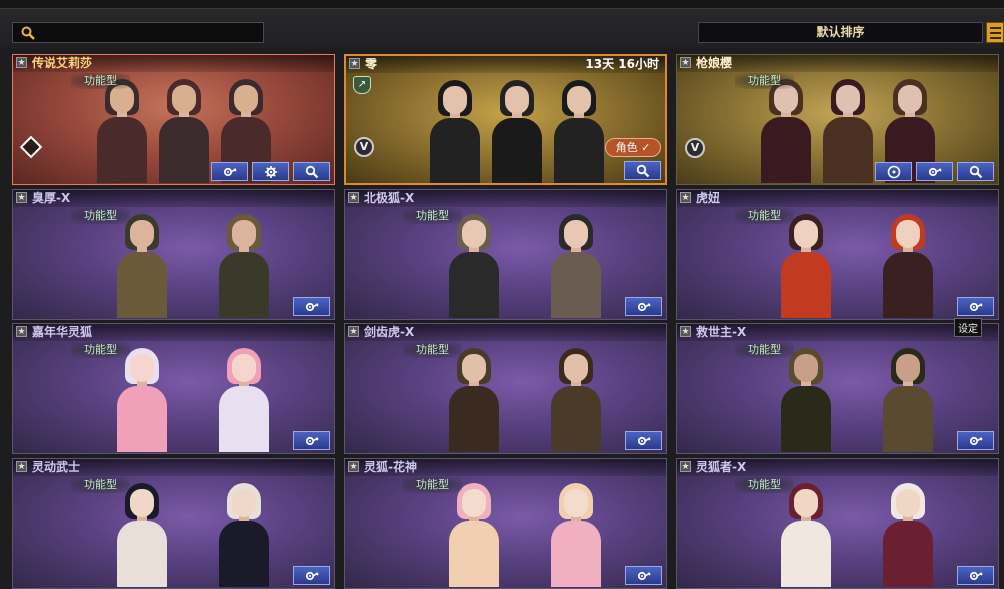 The width and height of the screenshot is (1004, 589). I want to click on card-header: ★ 虎妞, so click(837, 198).